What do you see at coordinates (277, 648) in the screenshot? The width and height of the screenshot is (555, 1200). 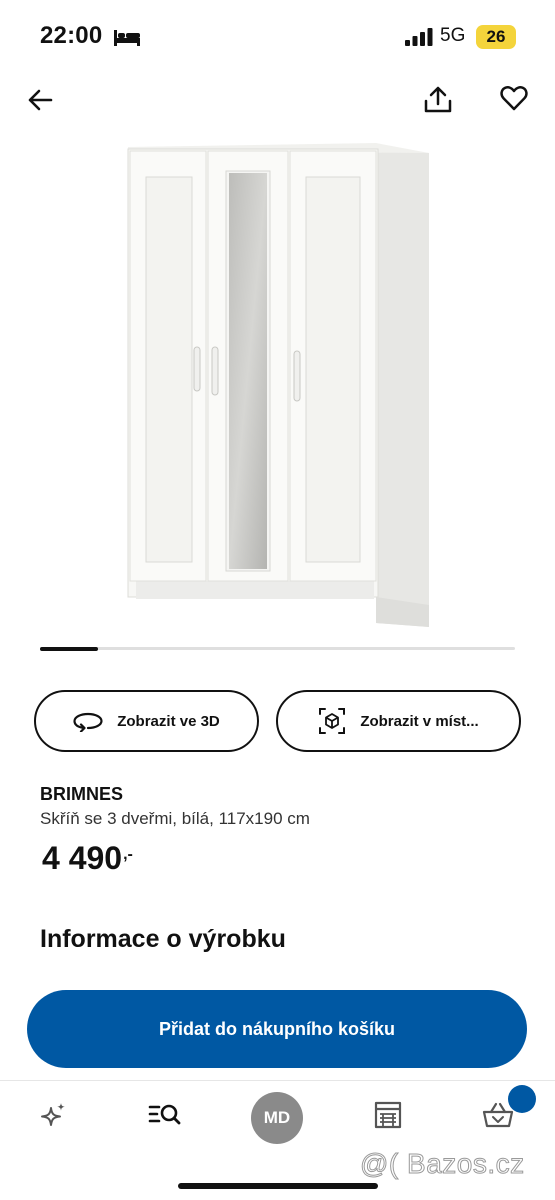 I see `carousel-indicator` at bounding box center [277, 648].